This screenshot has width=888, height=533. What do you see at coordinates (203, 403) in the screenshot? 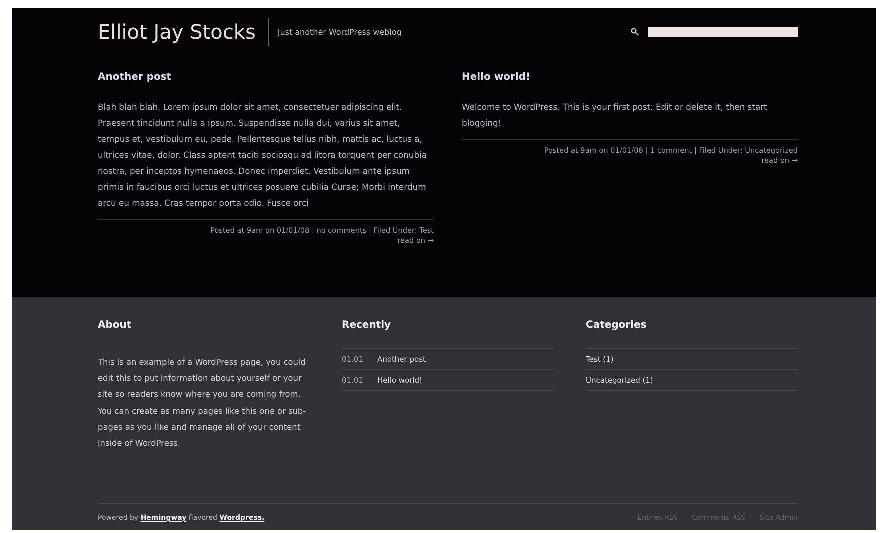
I see `about-text: This is an example of a WordPress page, you could edit this to put information about yourself or your site so readers know where you are coming from. You can create as many pages like this one or sub-pages as you like and manage all of your content inside of WordPress.` at bounding box center [203, 403].